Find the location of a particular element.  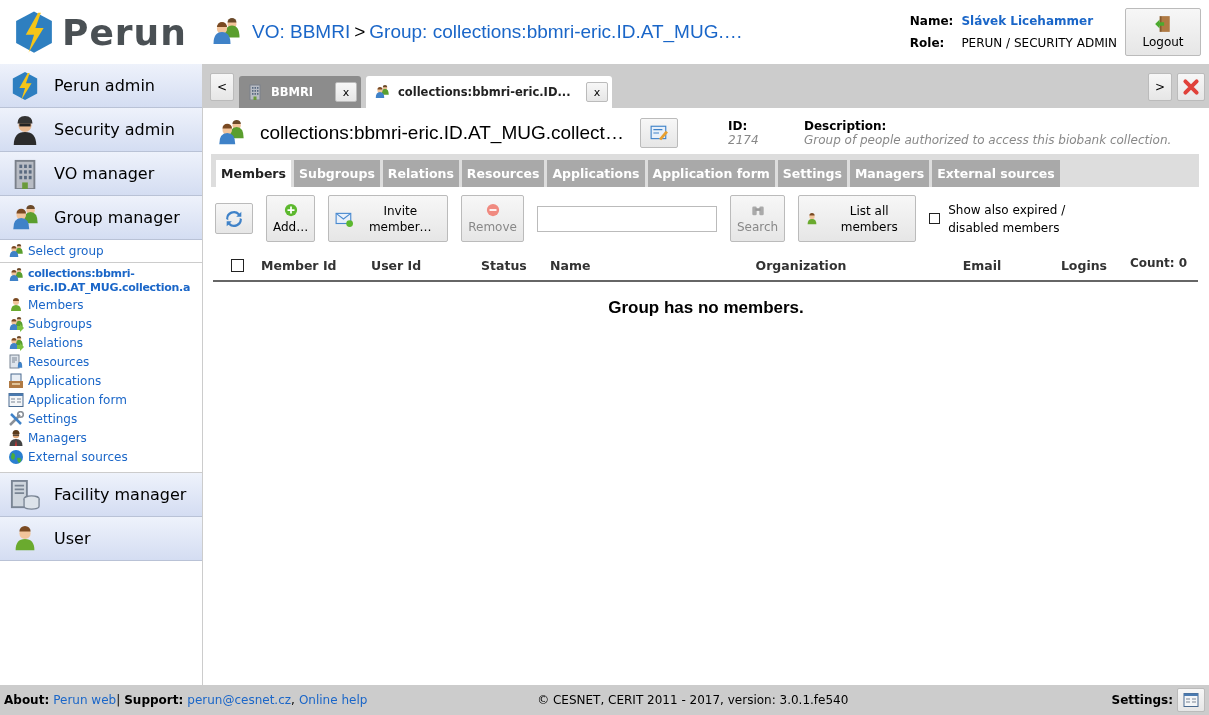

select-group-link: Select group is located at coordinates (66, 251).